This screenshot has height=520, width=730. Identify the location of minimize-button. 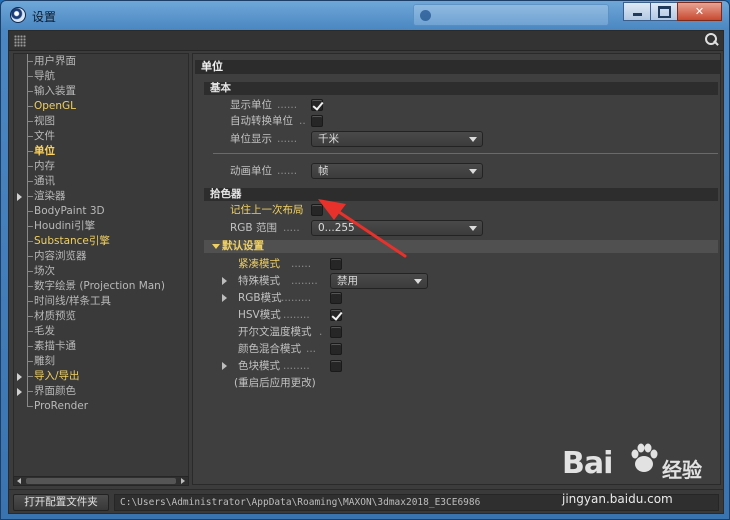
(637, 11).